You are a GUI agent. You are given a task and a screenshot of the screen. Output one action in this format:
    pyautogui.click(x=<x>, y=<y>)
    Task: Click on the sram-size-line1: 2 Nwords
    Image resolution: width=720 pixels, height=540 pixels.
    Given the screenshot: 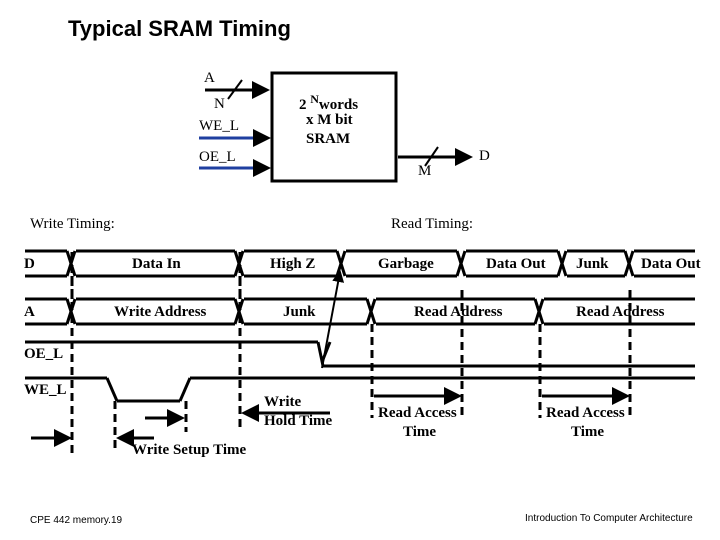 What is the action you would take?
    pyautogui.click(x=329, y=102)
    